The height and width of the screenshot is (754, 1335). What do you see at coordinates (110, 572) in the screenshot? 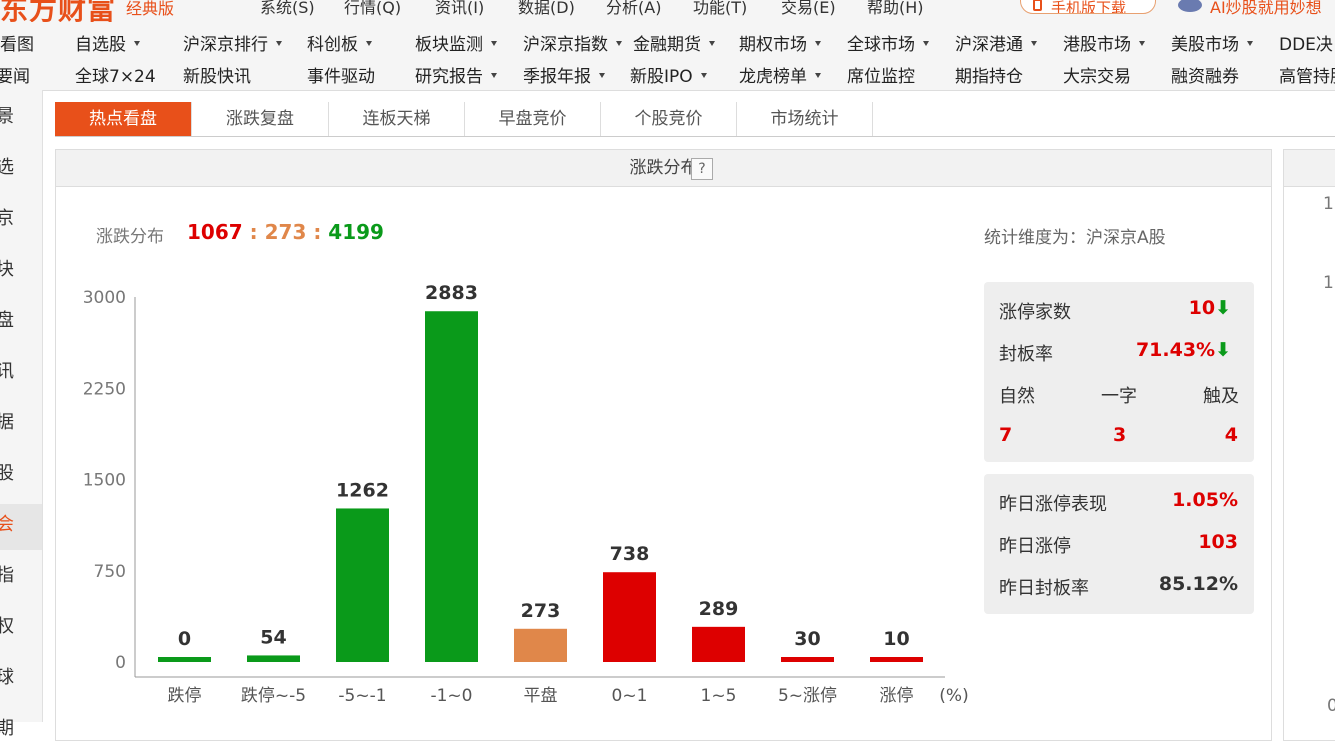
I see `y-tick-label: 750` at bounding box center [110, 572].